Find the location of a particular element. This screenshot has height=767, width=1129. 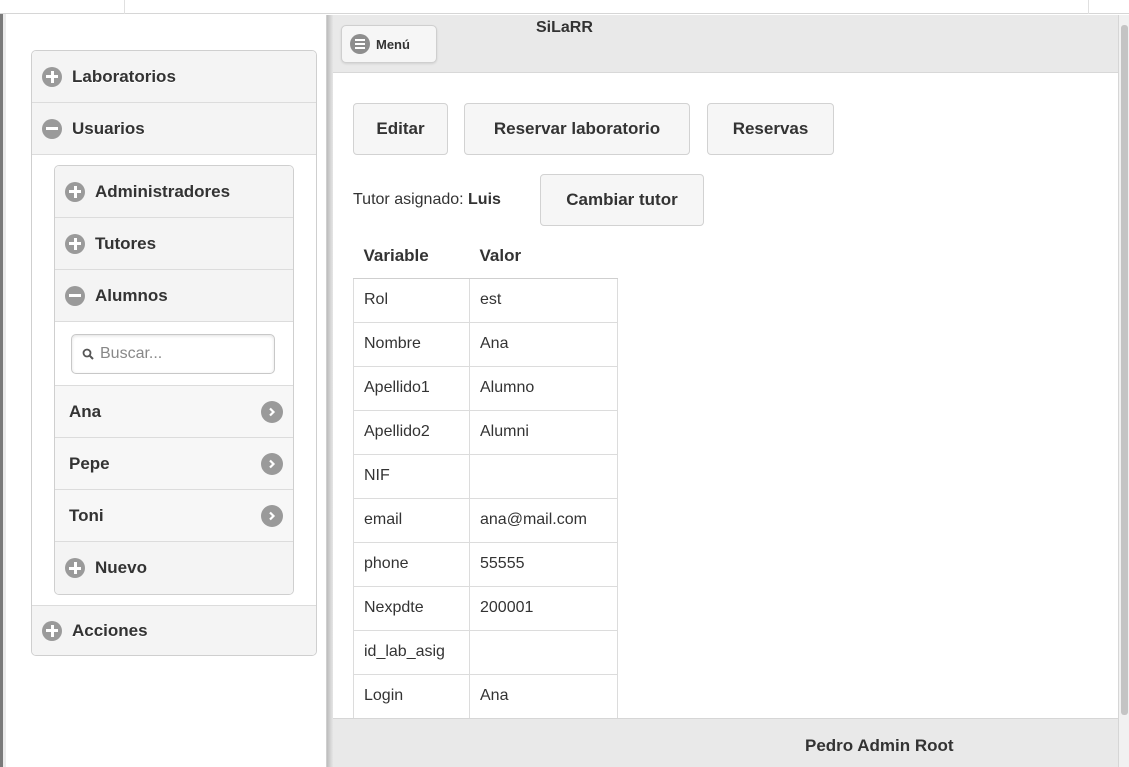

sidebar-item-administradores: Administradores is located at coordinates (174, 192).